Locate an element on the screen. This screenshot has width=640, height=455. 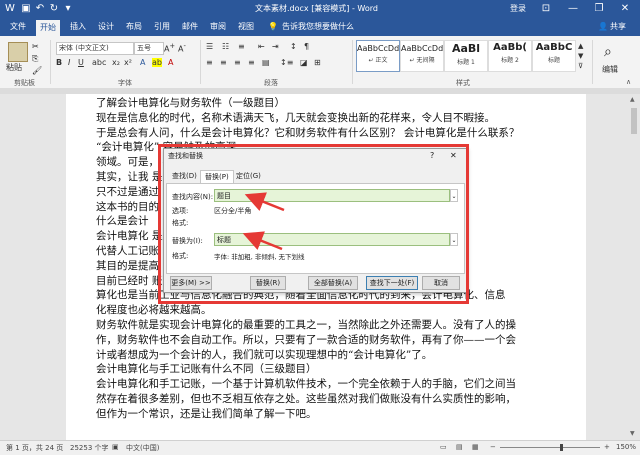
zoom-slider is located at coordinates (550, 447).